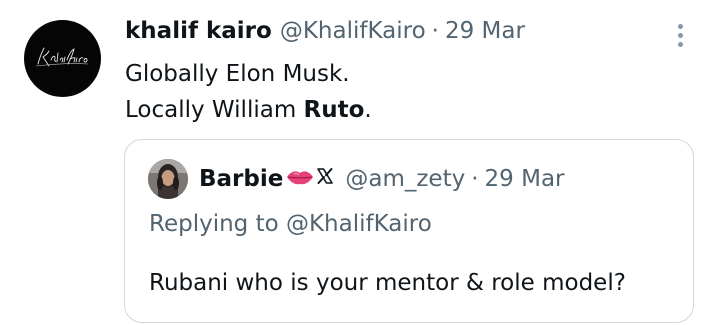  Describe the element at coordinates (300, 179) in the screenshot. I see `lips-icon` at that location.